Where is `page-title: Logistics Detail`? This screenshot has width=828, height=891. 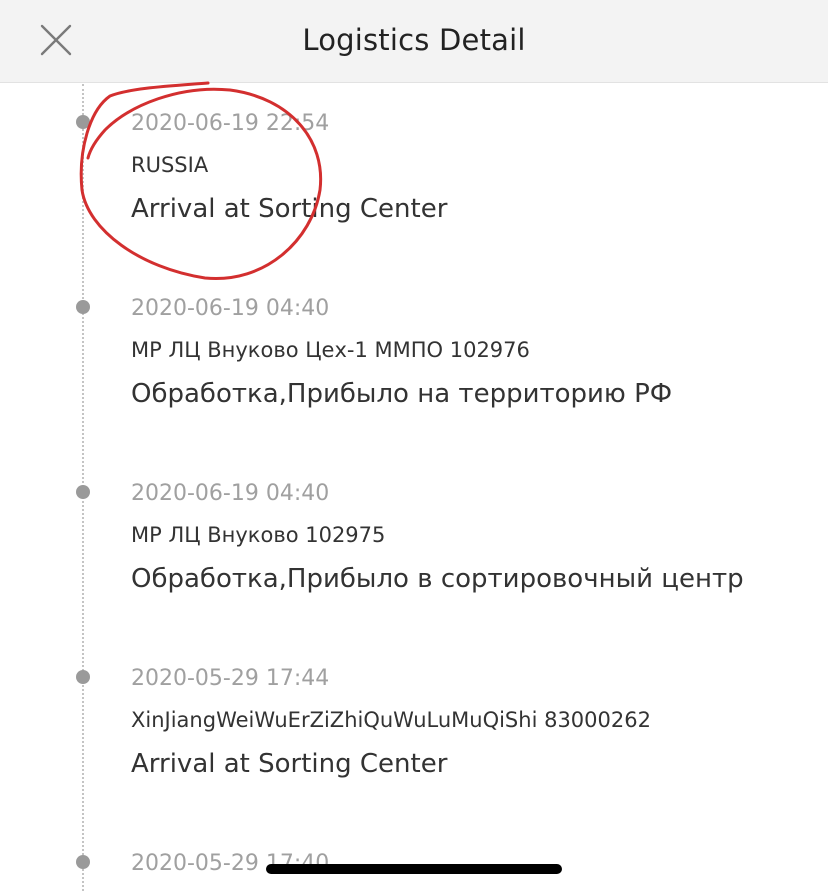 page-title: Logistics Detail is located at coordinates (414, 40).